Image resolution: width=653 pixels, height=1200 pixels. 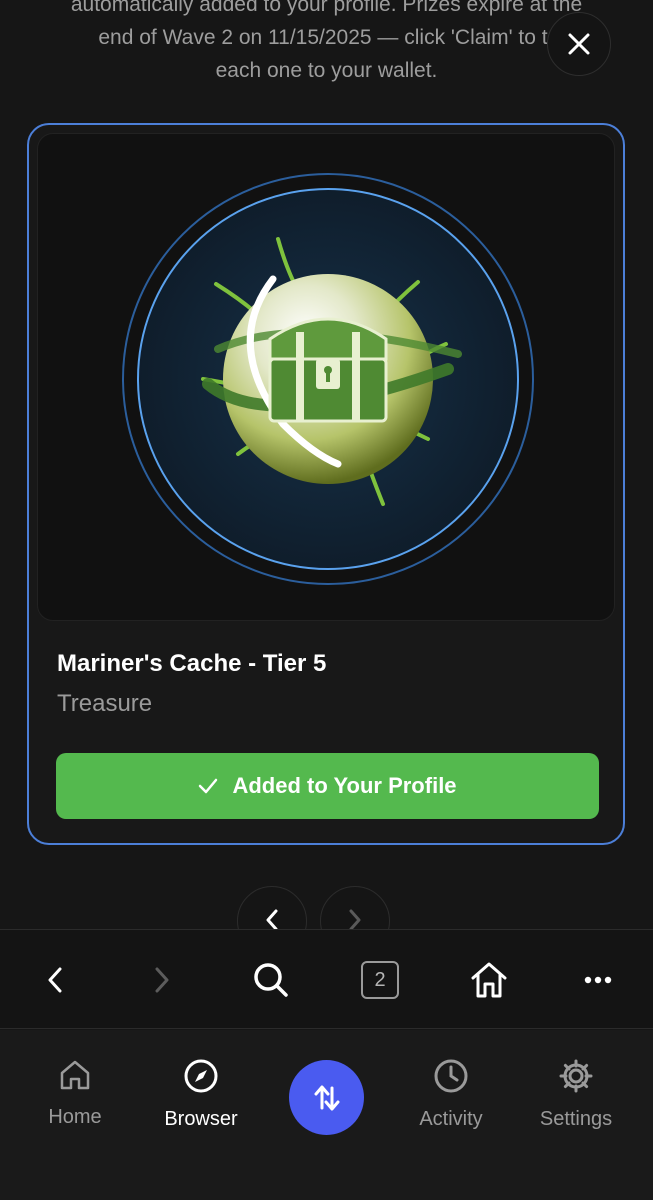 I want to click on compass-icon, so click(x=201, y=1076).